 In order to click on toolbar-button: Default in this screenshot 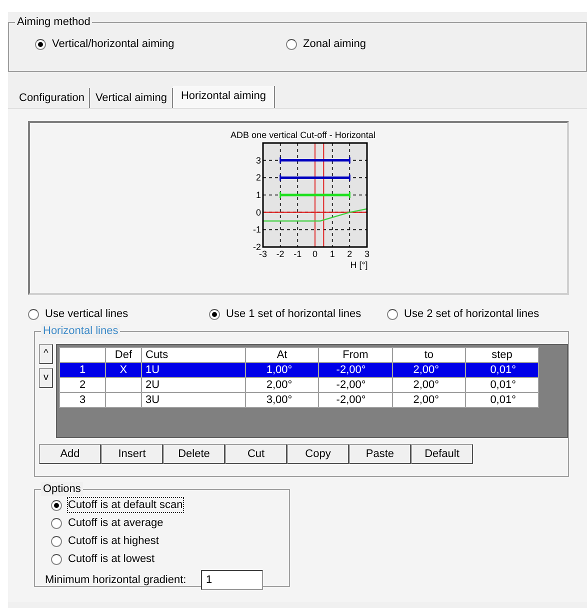, I will do `click(442, 454)`.